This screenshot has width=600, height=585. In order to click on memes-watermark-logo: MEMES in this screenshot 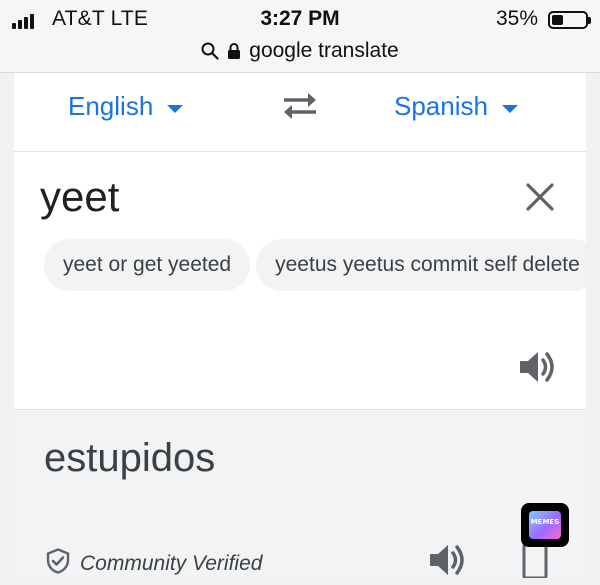, I will do `click(545, 525)`.